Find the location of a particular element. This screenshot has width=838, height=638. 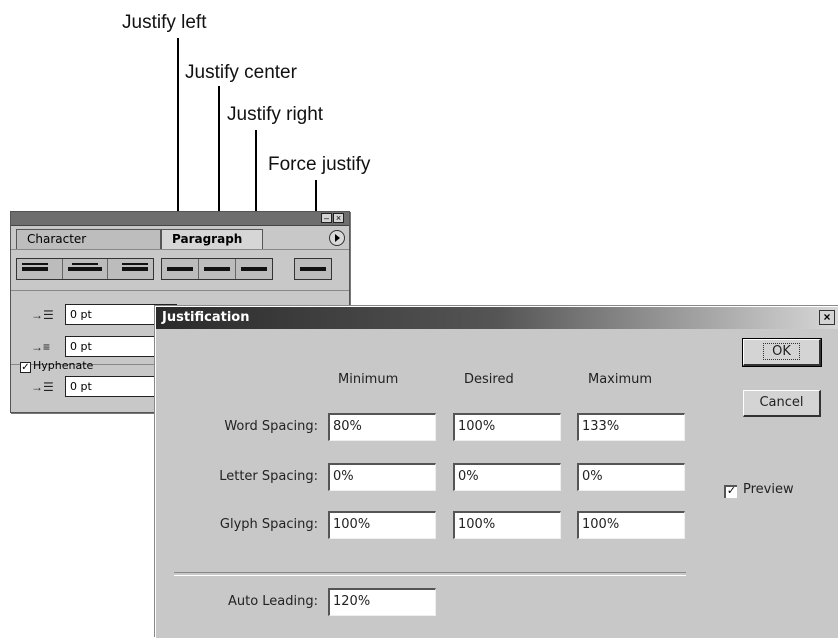

align-right-icon-bar is located at coordinates (135, 269).